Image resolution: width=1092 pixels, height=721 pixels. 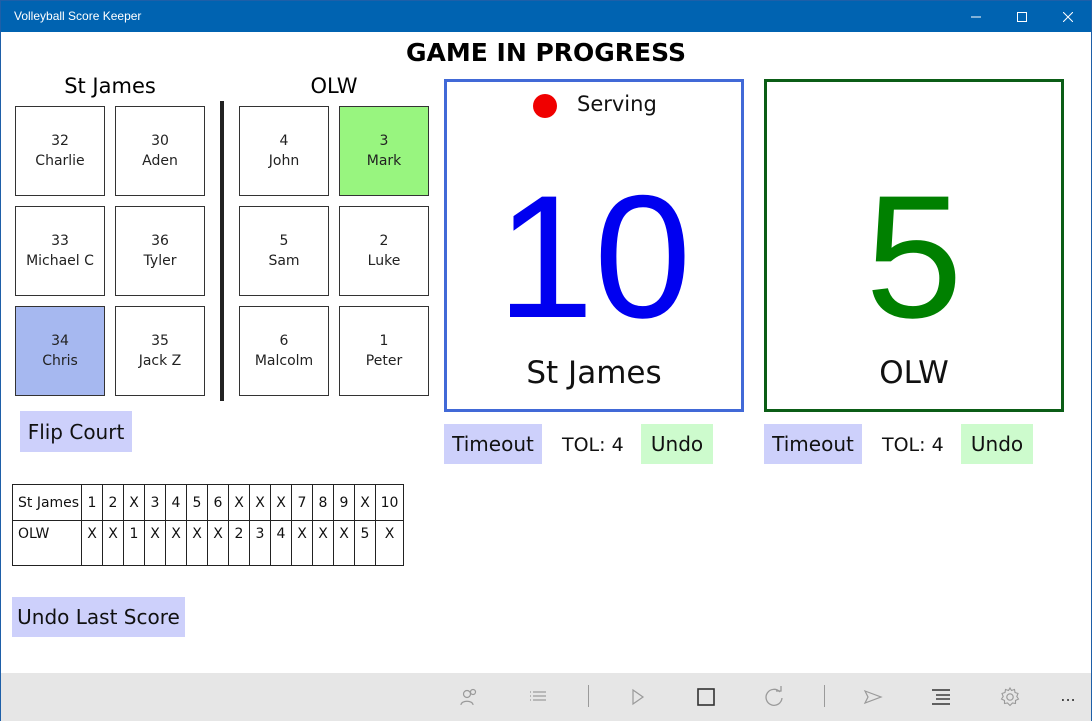 What do you see at coordinates (1022, 16) in the screenshot?
I see `maximize-button` at bounding box center [1022, 16].